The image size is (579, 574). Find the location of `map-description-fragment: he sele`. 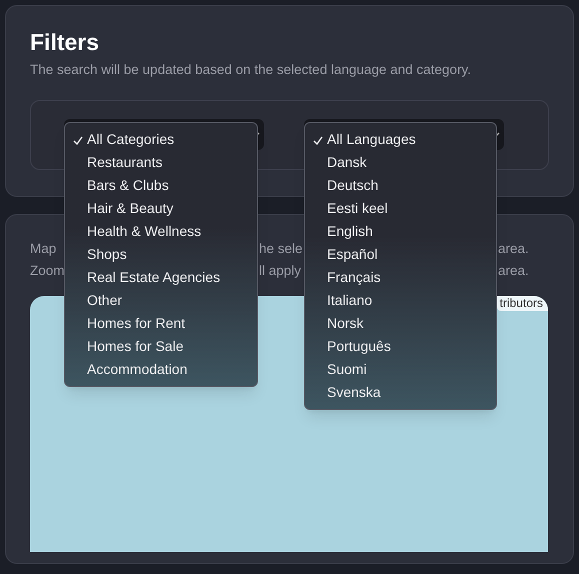

map-description-fragment: he sele is located at coordinates (281, 248).